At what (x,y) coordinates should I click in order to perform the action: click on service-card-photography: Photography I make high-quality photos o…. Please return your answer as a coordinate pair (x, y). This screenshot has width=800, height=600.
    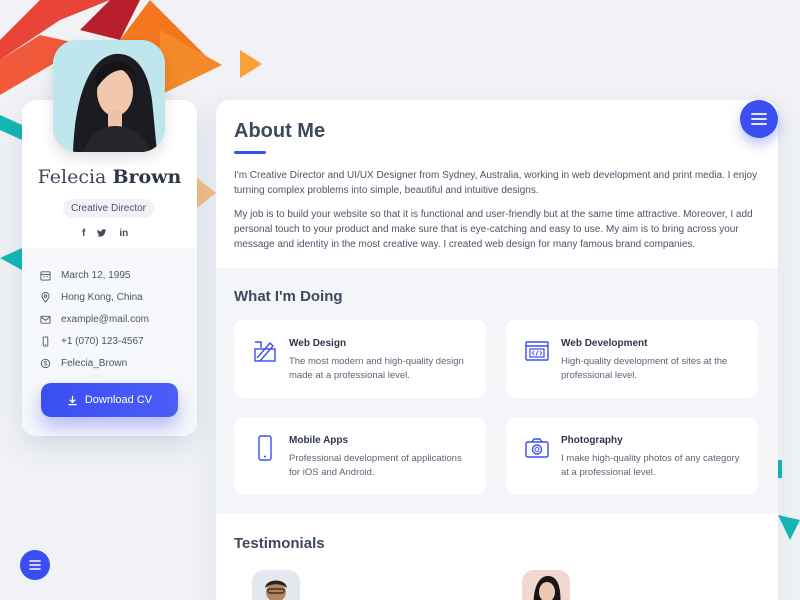
    Looking at the image, I should click on (632, 456).